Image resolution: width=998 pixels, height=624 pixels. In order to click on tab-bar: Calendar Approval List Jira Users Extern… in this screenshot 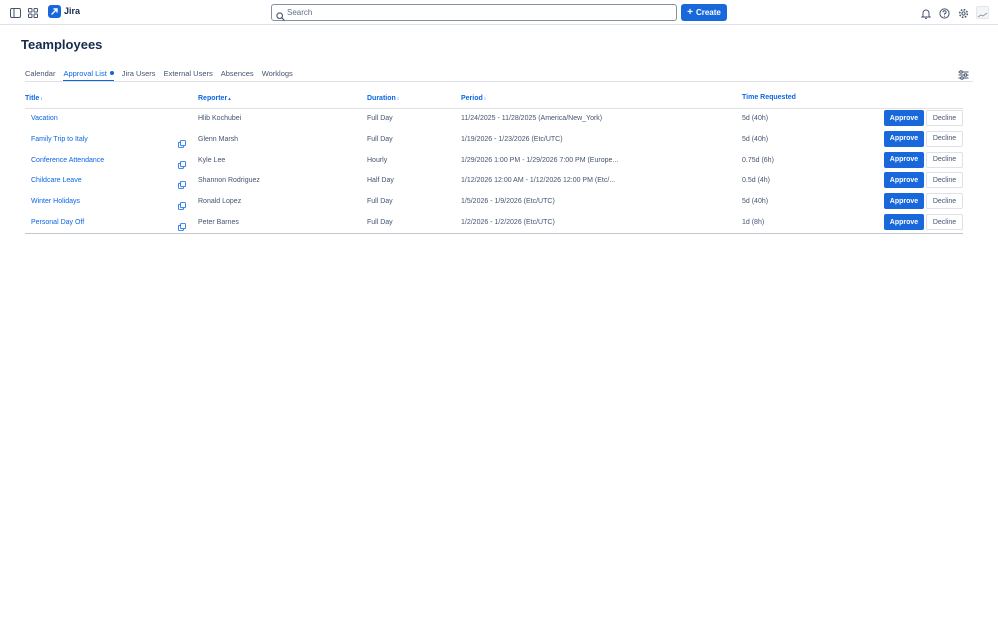, I will do `click(159, 75)`.